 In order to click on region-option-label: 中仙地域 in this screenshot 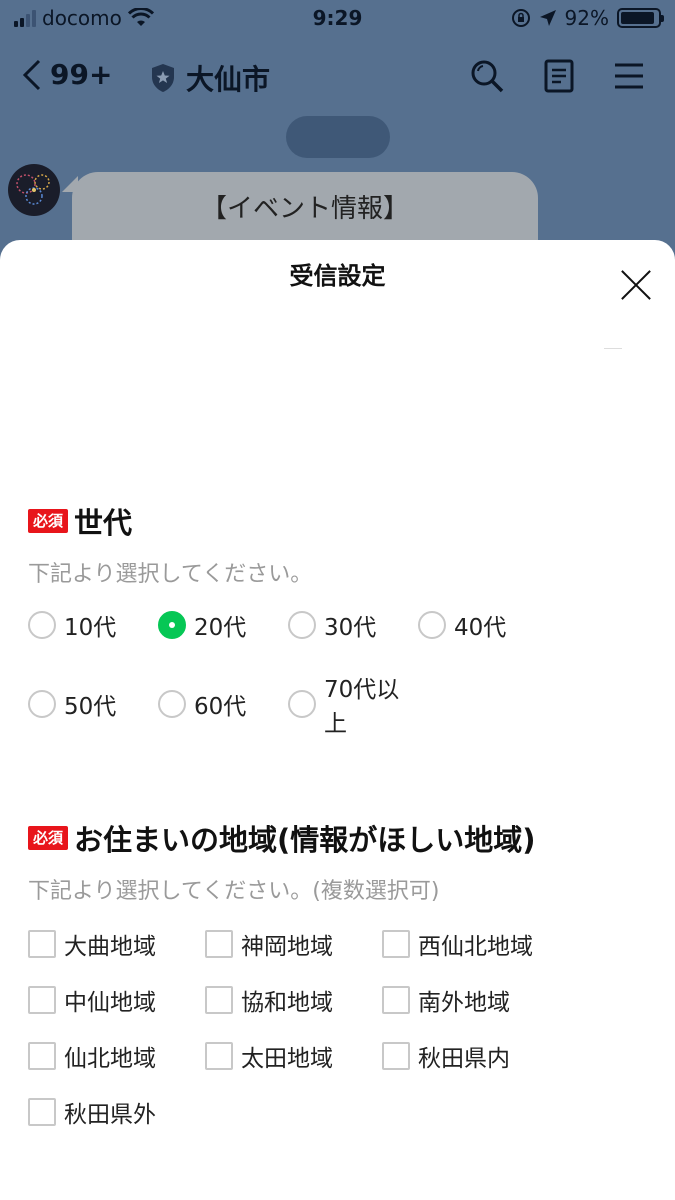, I will do `click(110, 1003)`.